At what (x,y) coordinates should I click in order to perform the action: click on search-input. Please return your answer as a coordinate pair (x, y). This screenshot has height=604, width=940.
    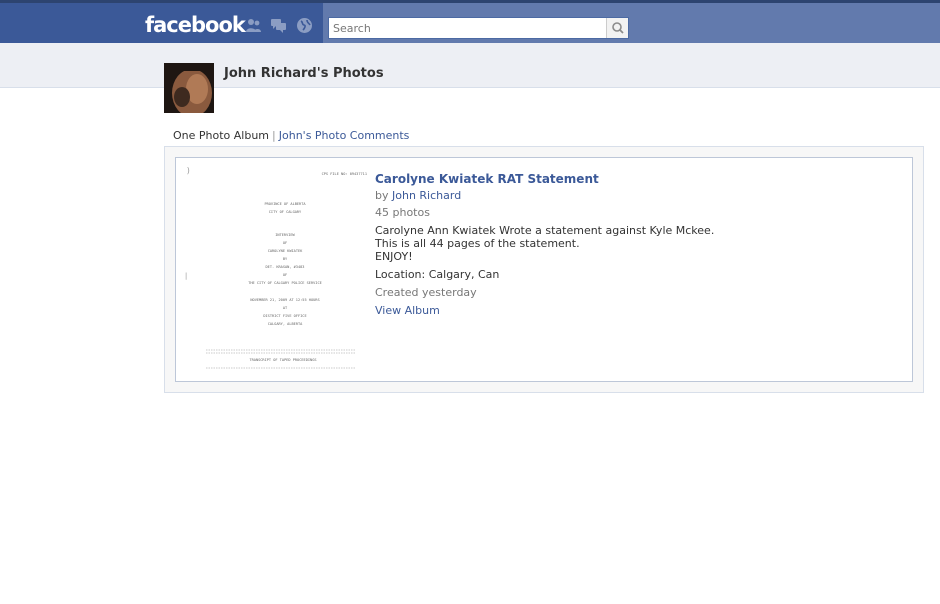
    Looking at the image, I should click on (467, 28).